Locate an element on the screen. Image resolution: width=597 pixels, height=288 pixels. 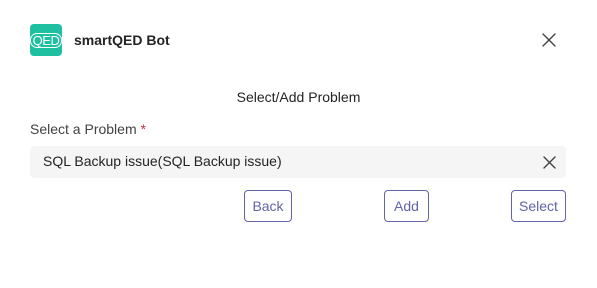
problem-select: SQL Backup issue(SQL Backup issue) is located at coordinates (298, 162).